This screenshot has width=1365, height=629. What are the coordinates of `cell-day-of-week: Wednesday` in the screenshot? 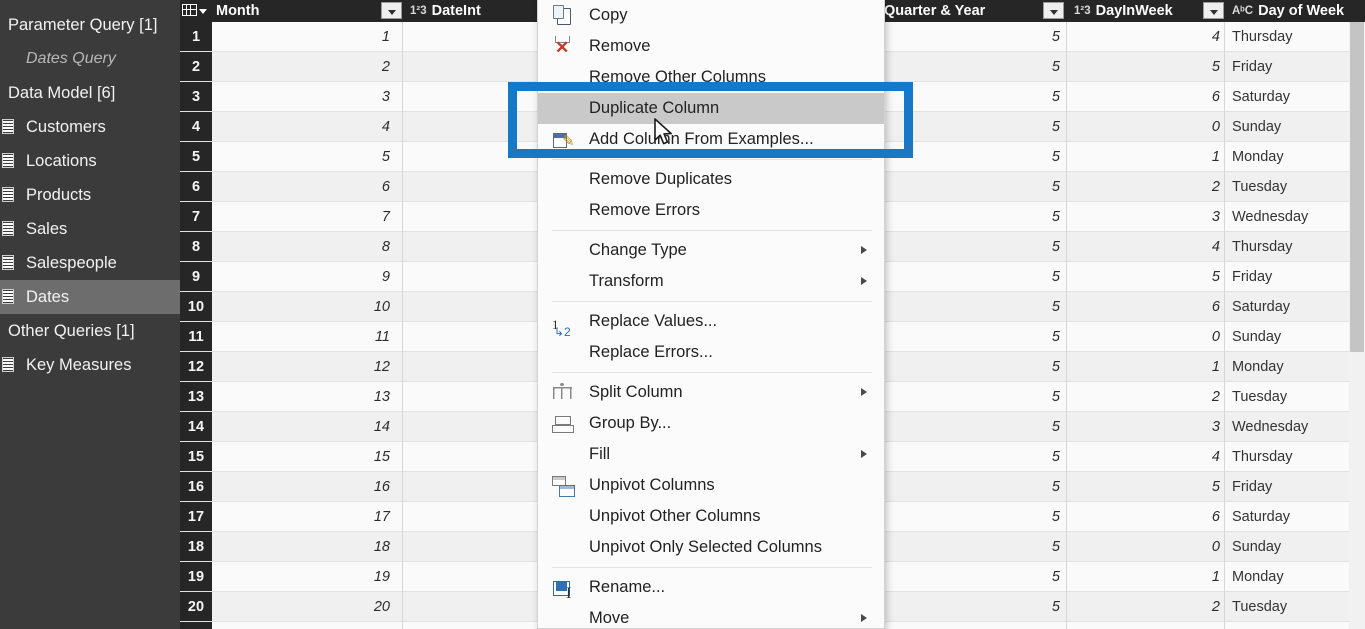 It's located at (1296, 427).